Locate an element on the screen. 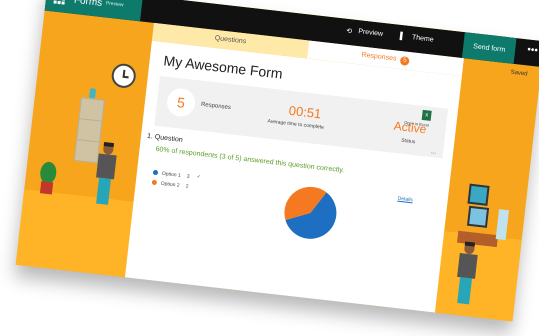  responses-count: 5 is located at coordinates (181, 102).